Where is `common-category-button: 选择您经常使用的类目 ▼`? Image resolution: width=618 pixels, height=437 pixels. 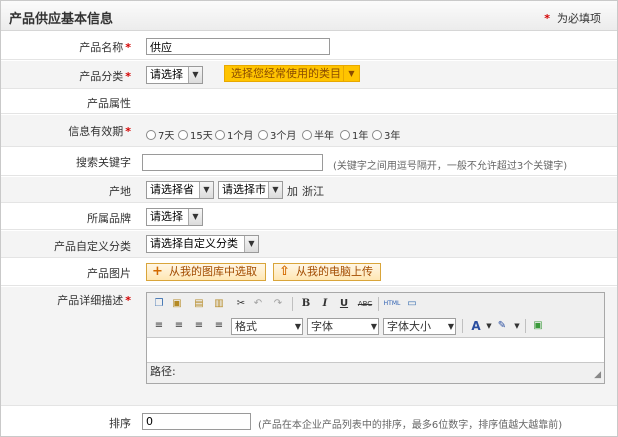
common-category-button: 选择您经常使用的类目 ▼ is located at coordinates (292, 73).